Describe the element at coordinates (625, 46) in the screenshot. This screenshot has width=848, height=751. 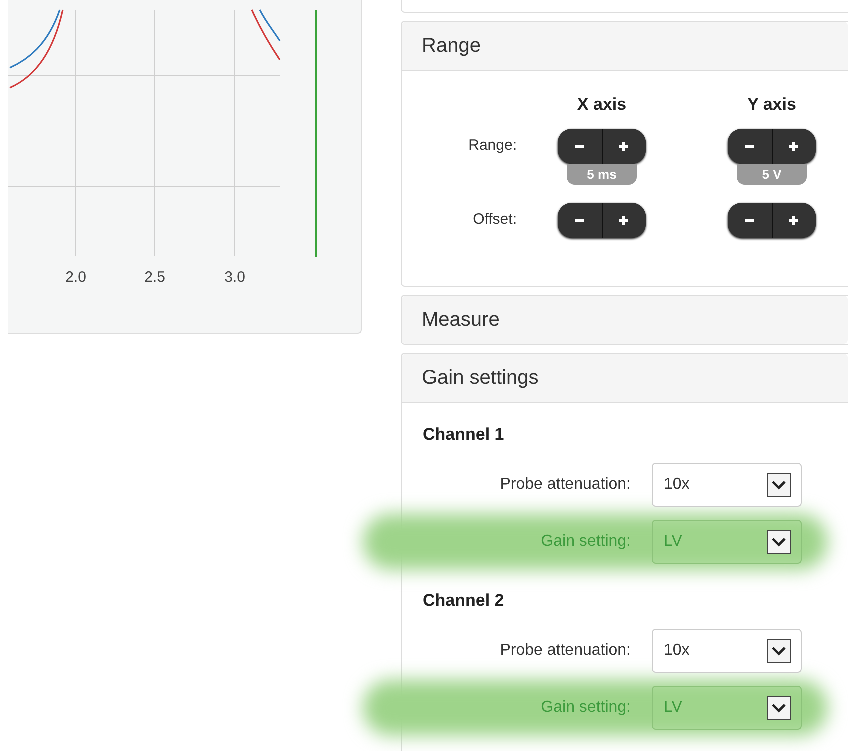
I see `panel-header: Range` at that location.